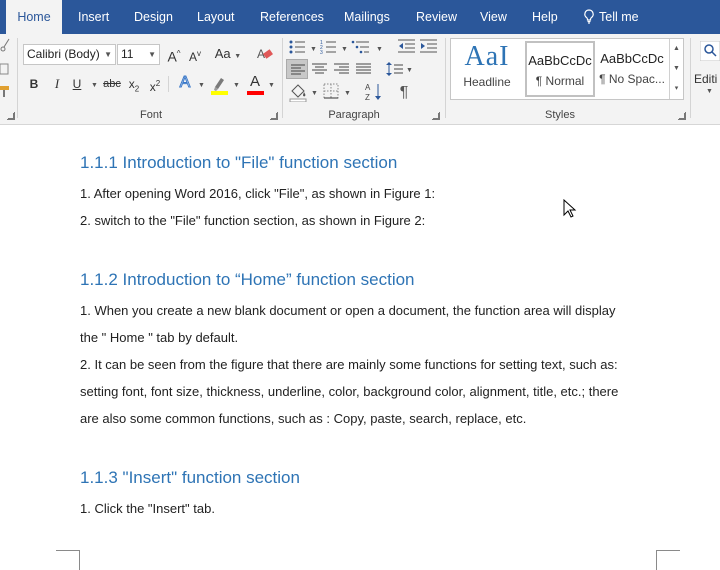  I want to click on underline-button: U, so click(77, 84).